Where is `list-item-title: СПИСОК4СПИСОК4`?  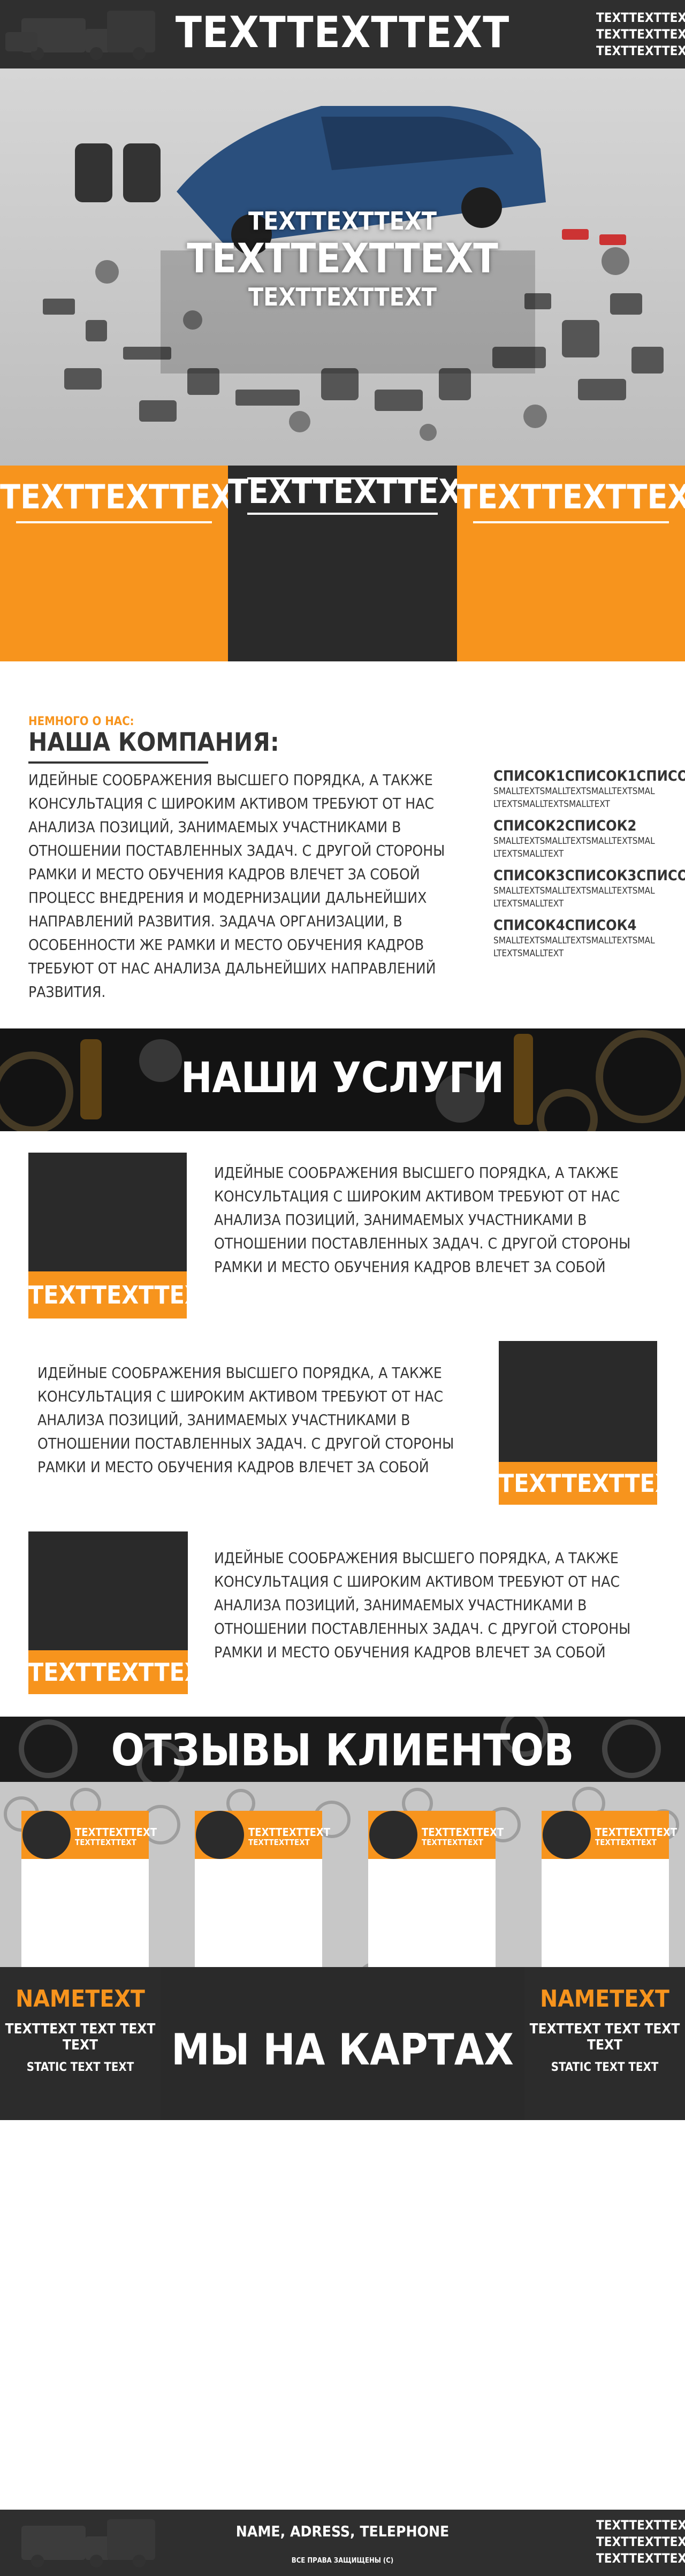 list-item-title: СПИСОК4СПИСОК4 is located at coordinates (565, 925).